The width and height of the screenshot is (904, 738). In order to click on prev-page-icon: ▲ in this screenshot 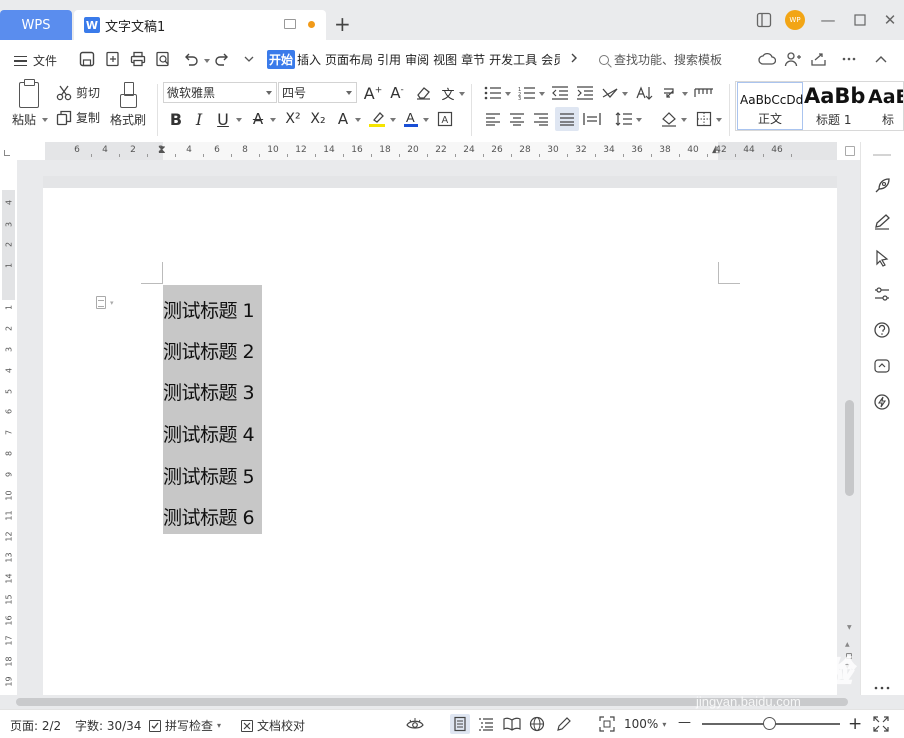, I will do `click(850, 645)`.